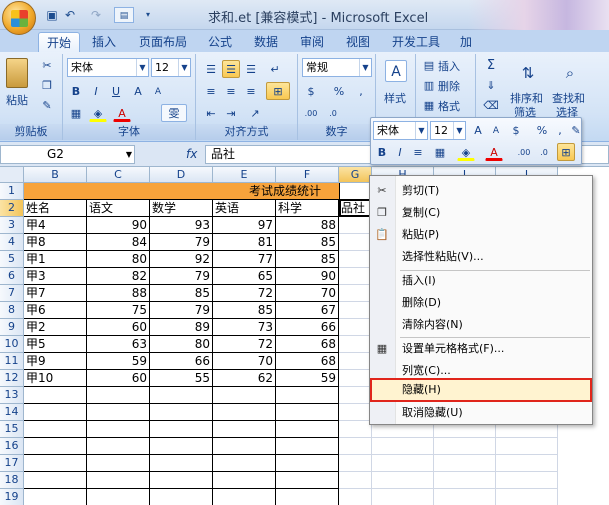 The width and height of the screenshot is (609, 505). What do you see at coordinates (12, 242) in the screenshot?
I see `row-header: 4` at bounding box center [12, 242].